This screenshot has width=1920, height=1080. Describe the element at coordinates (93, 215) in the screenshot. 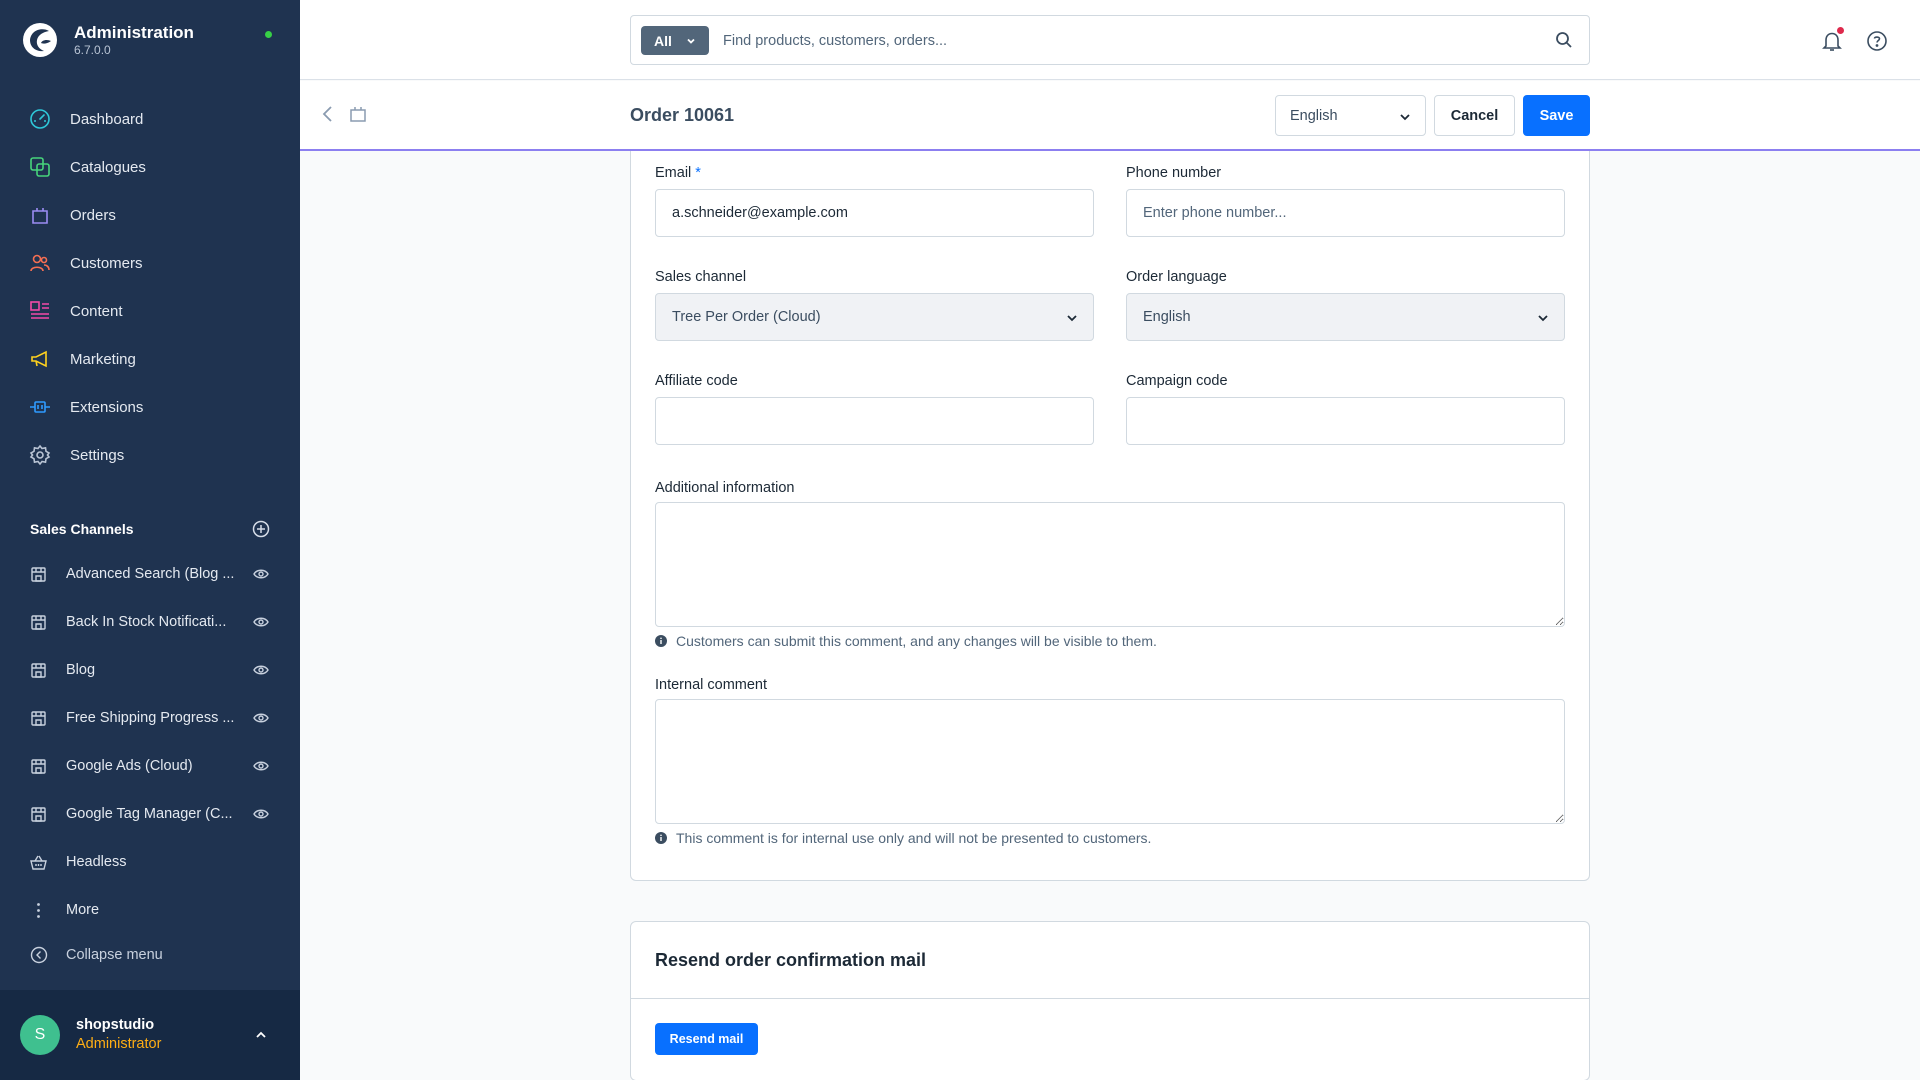

I see `nav-label: Orders` at that location.